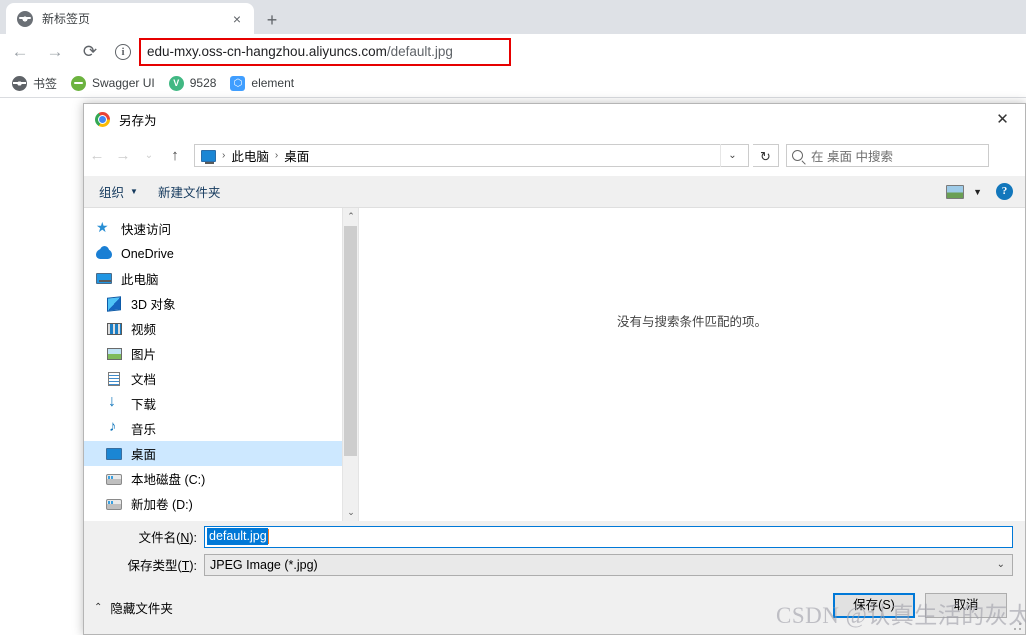 The height and width of the screenshot is (635, 1026). I want to click on downloads-icon, so click(114, 402).